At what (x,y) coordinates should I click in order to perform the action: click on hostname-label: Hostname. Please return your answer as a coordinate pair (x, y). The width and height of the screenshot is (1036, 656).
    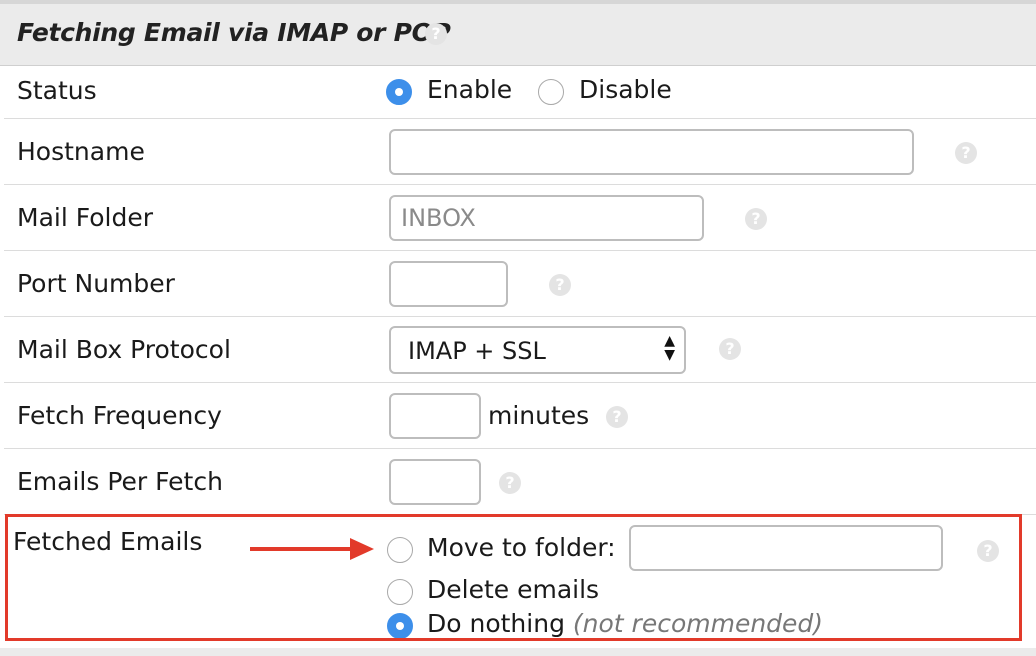
    Looking at the image, I should click on (81, 151).